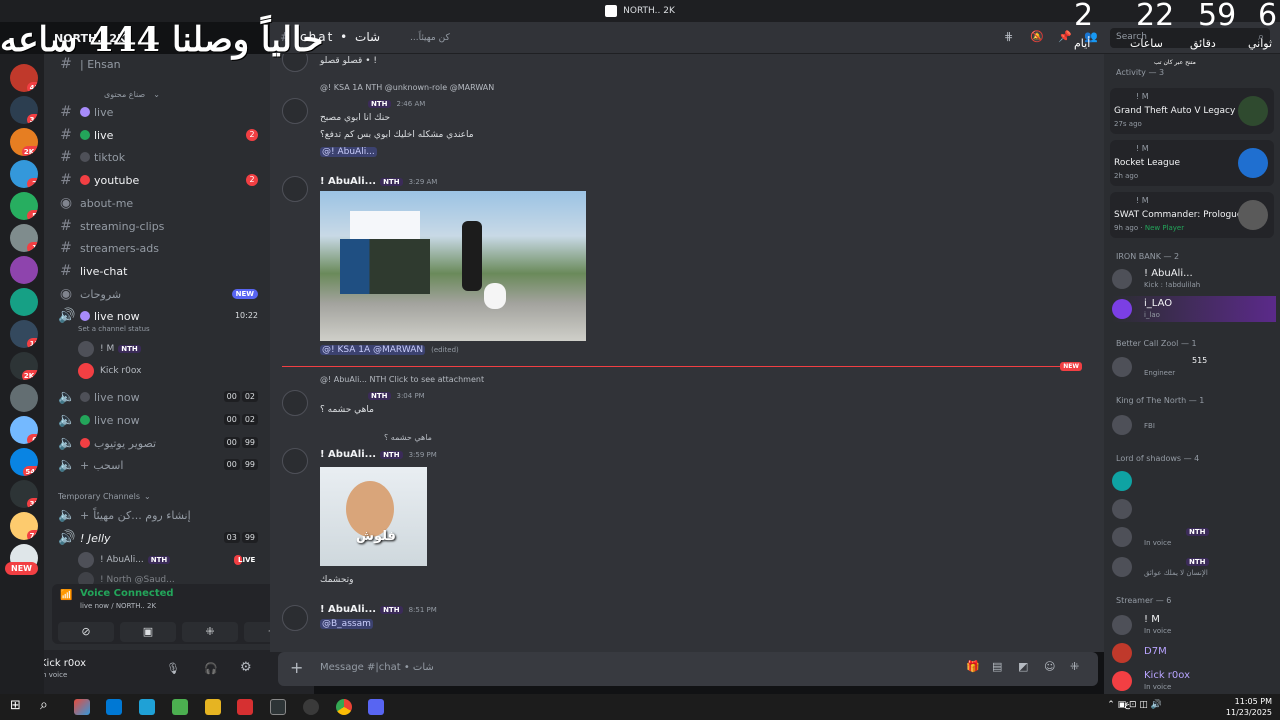 This screenshot has height=720, width=1280. What do you see at coordinates (278, 707) in the screenshot?
I see `terminal-icon` at bounding box center [278, 707].